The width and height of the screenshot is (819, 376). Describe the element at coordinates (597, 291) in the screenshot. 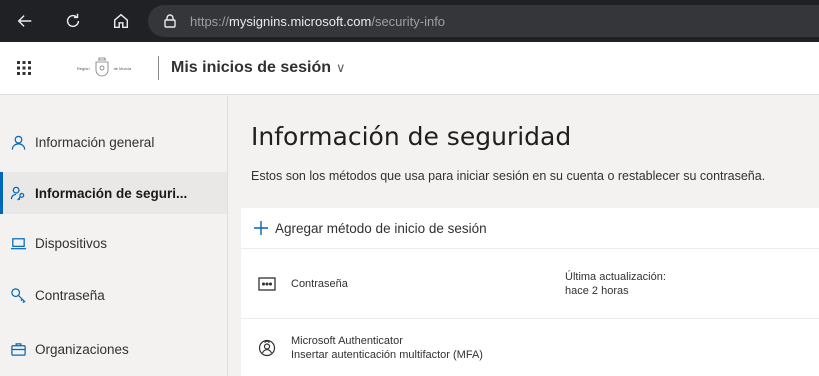

I see `detail-value: hace 2 horas` at that location.